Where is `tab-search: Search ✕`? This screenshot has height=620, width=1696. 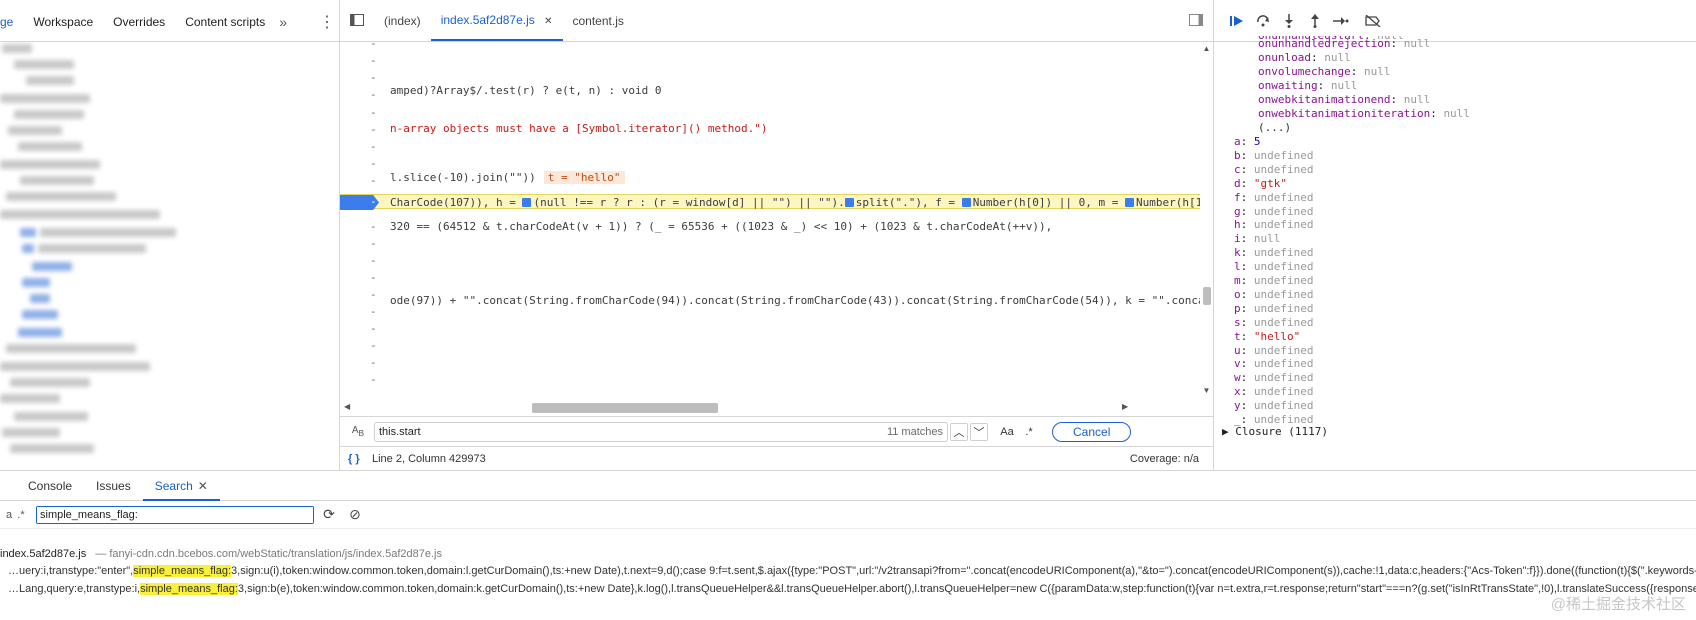
tab-search: Search ✕ is located at coordinates (181, 486).